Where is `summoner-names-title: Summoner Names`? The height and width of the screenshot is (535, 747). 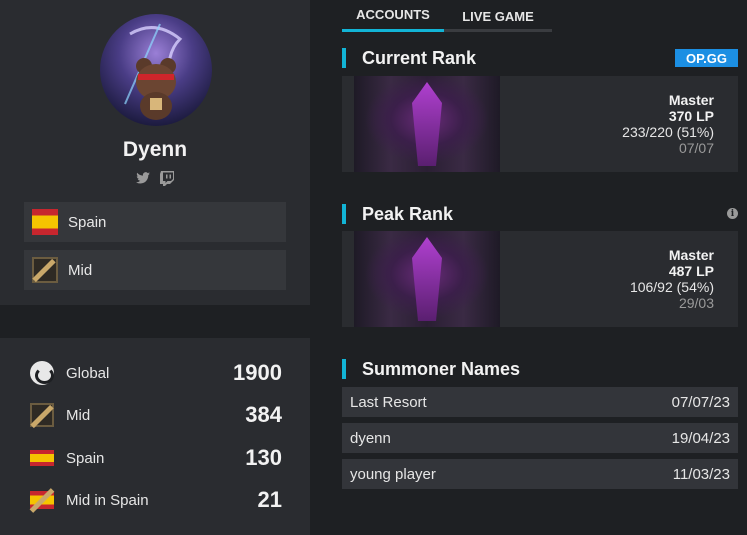
summoner-names-title: Summoner Names is located at coordinates (431, 369).